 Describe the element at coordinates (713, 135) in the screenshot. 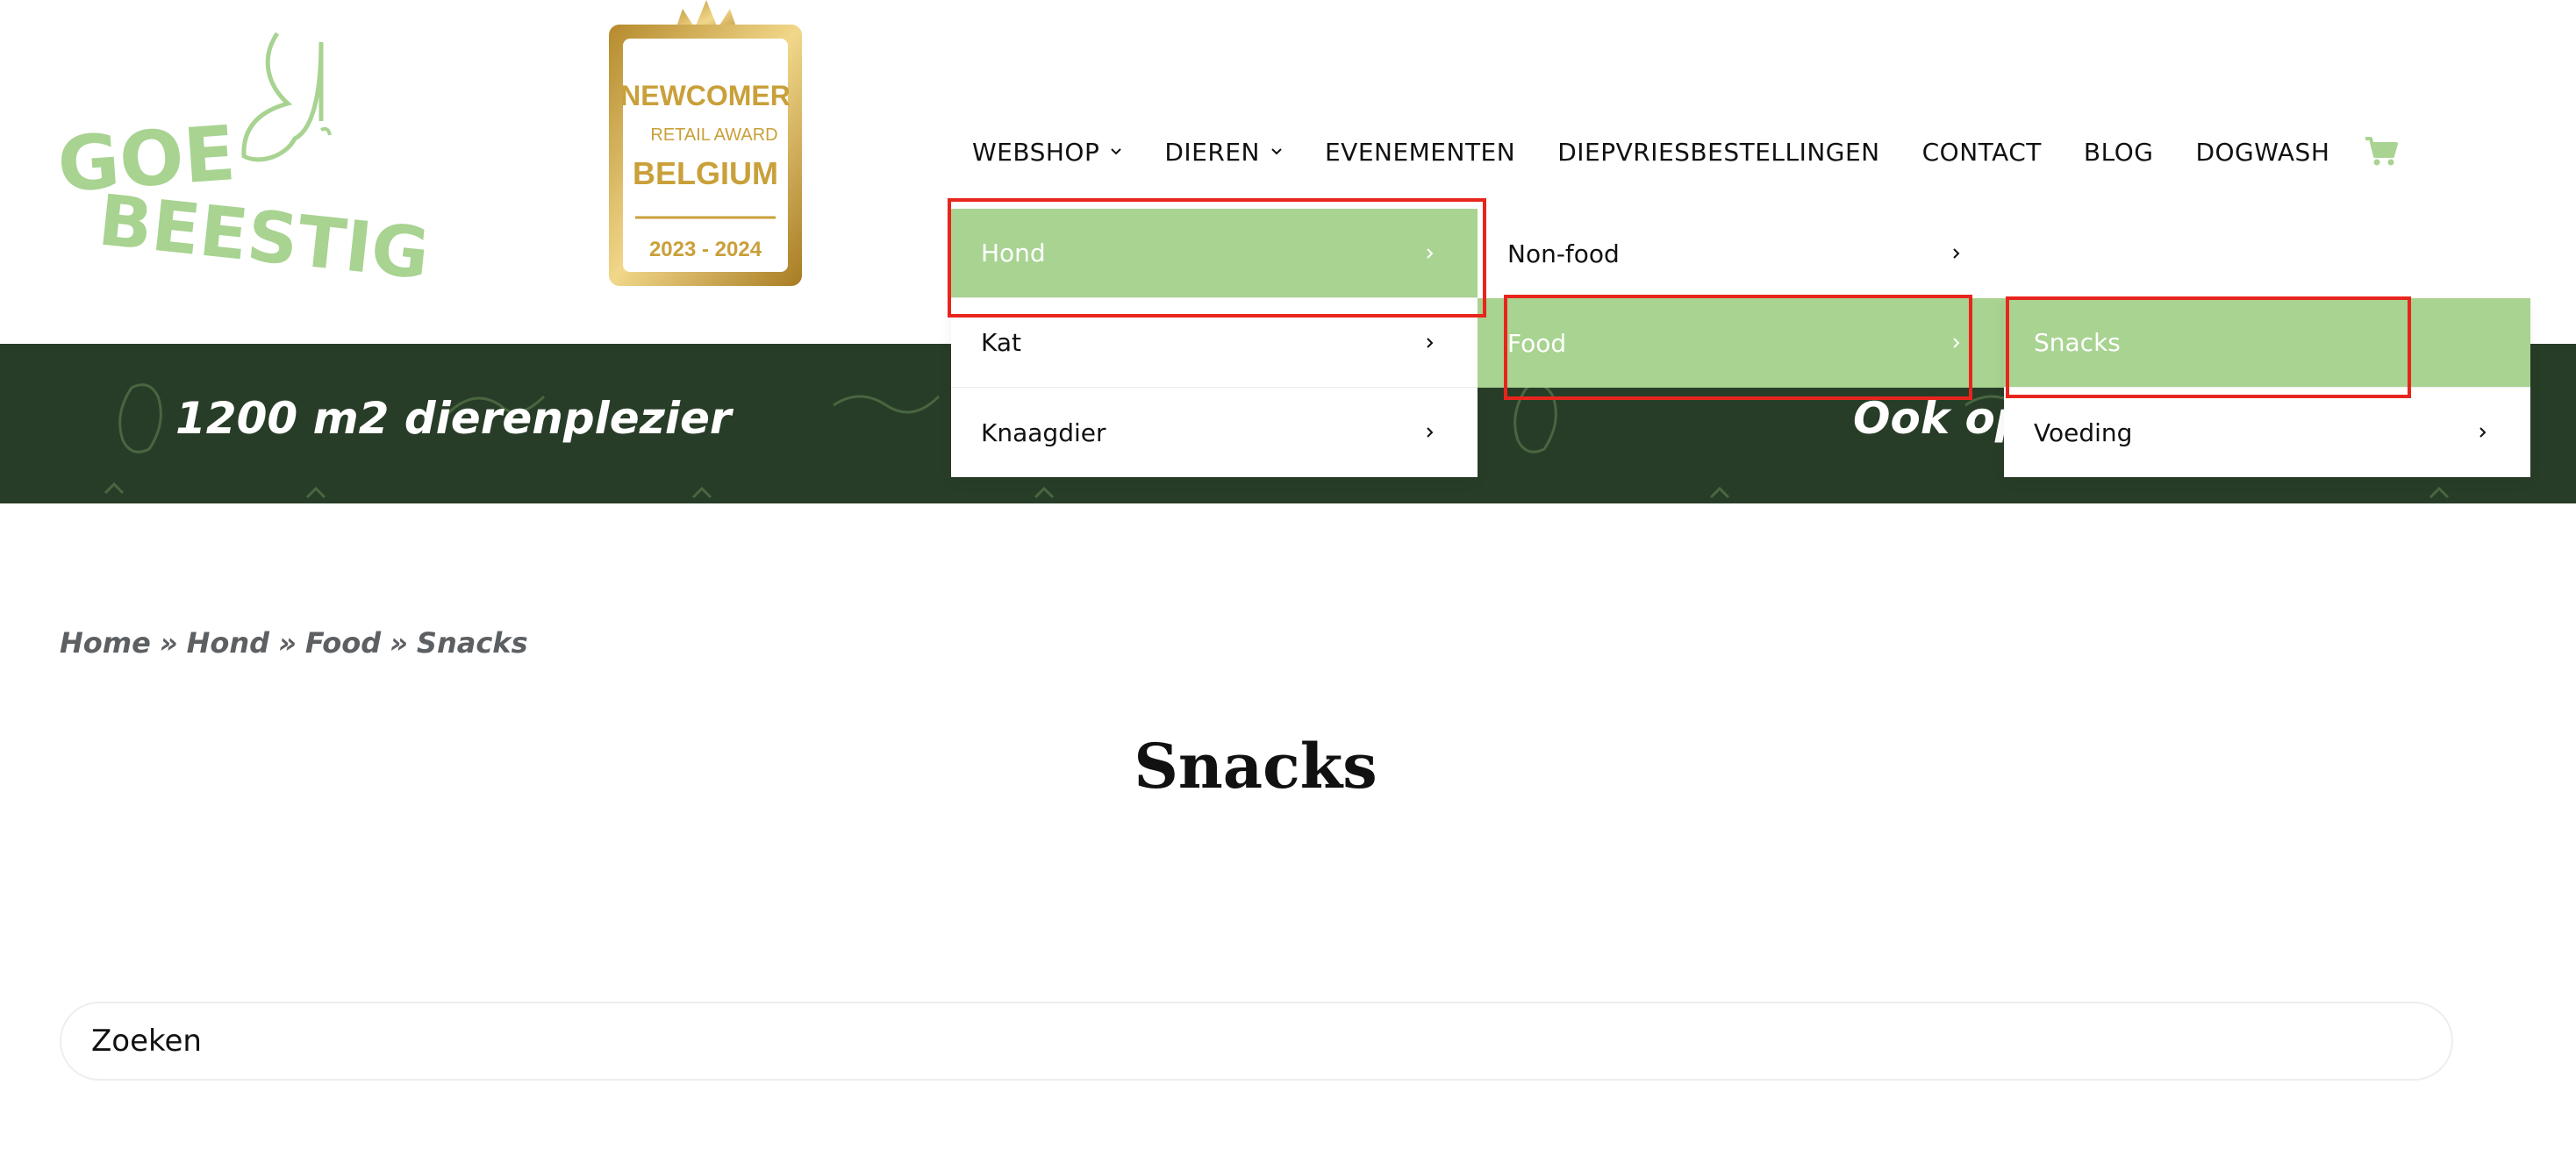

I see `svg-text: RETAIL AWARD` at that location.